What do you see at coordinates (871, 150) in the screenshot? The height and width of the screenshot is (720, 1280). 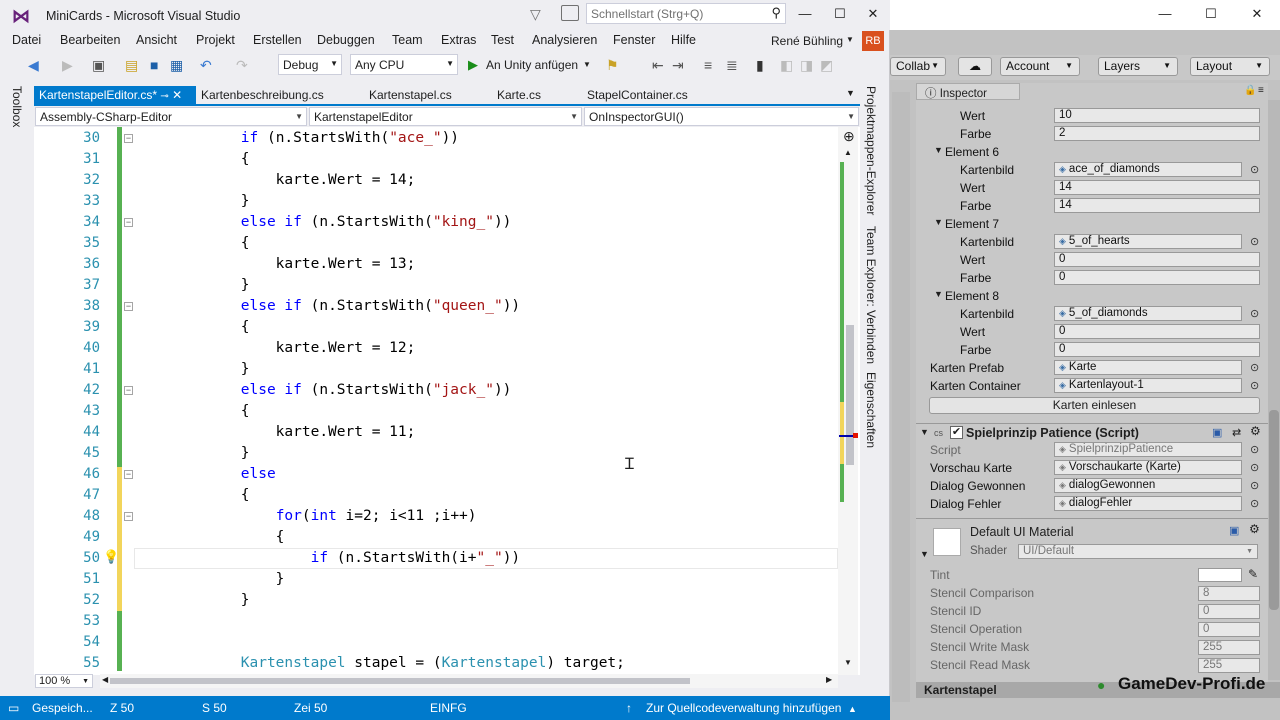 I see `solution-explorer-tab: Projektmappen-Explorer` at bounding box center [871, 150].